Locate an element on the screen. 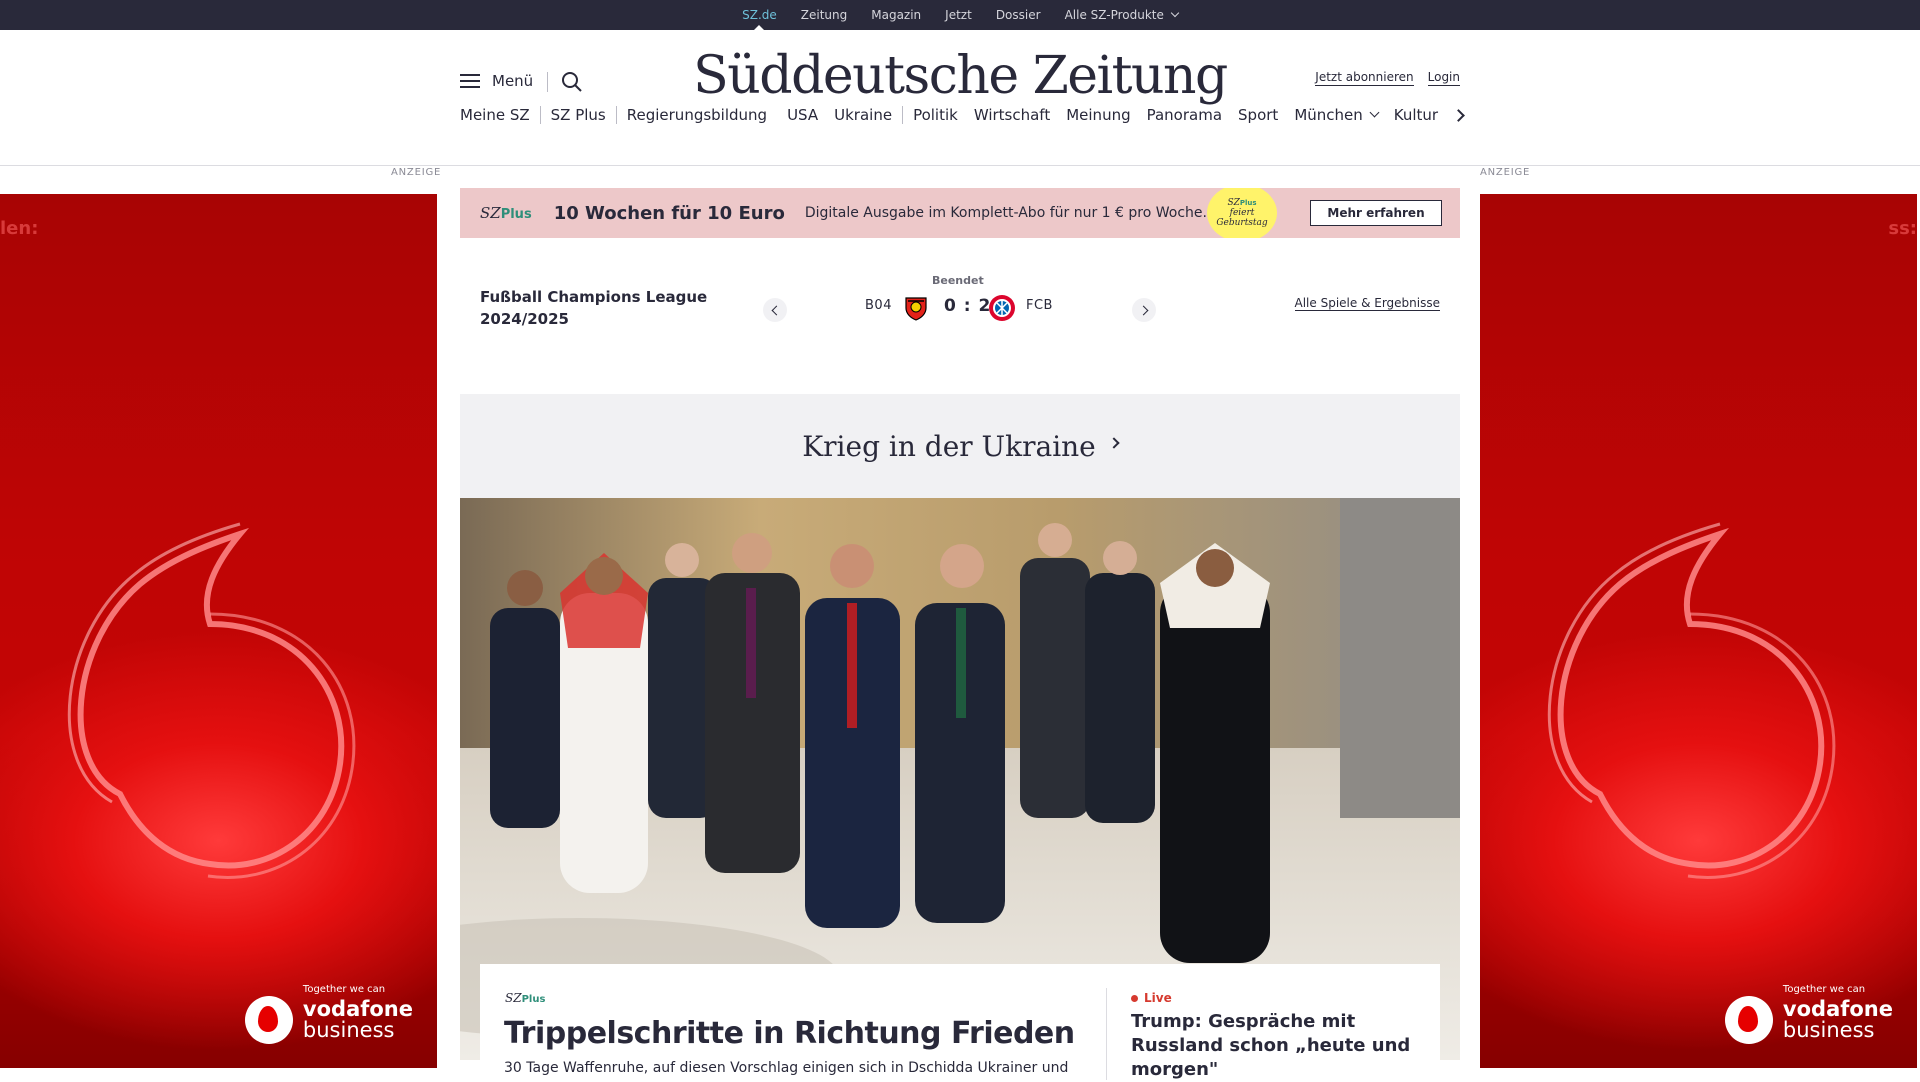 The width and height of the screenshot is (1920, 1082). topbar-link-magazin: Magazin is located at coordinates (896, 15).